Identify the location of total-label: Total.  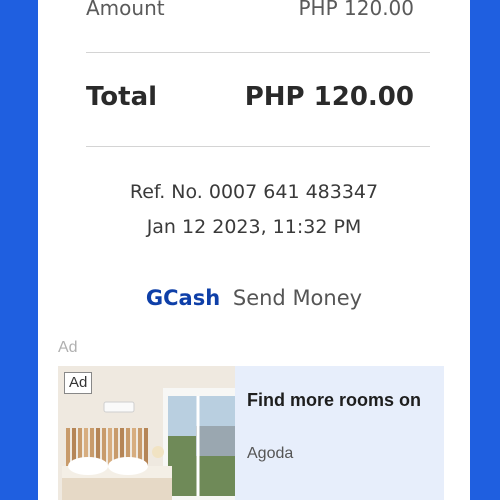
(122, 97).